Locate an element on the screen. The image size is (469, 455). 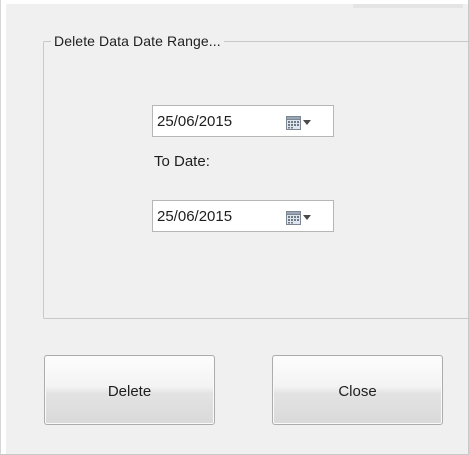
from-date-value: 25/06/2015 is located at coordinates (194, 121).